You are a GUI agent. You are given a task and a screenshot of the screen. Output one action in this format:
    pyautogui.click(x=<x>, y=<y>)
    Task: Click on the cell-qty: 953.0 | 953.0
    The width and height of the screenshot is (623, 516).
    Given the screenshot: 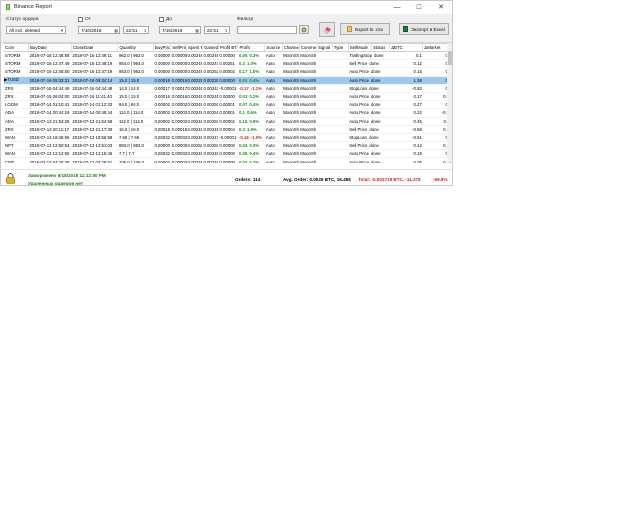 What is the action you would take?
    pyautogui.click(x=135, y=72)
    